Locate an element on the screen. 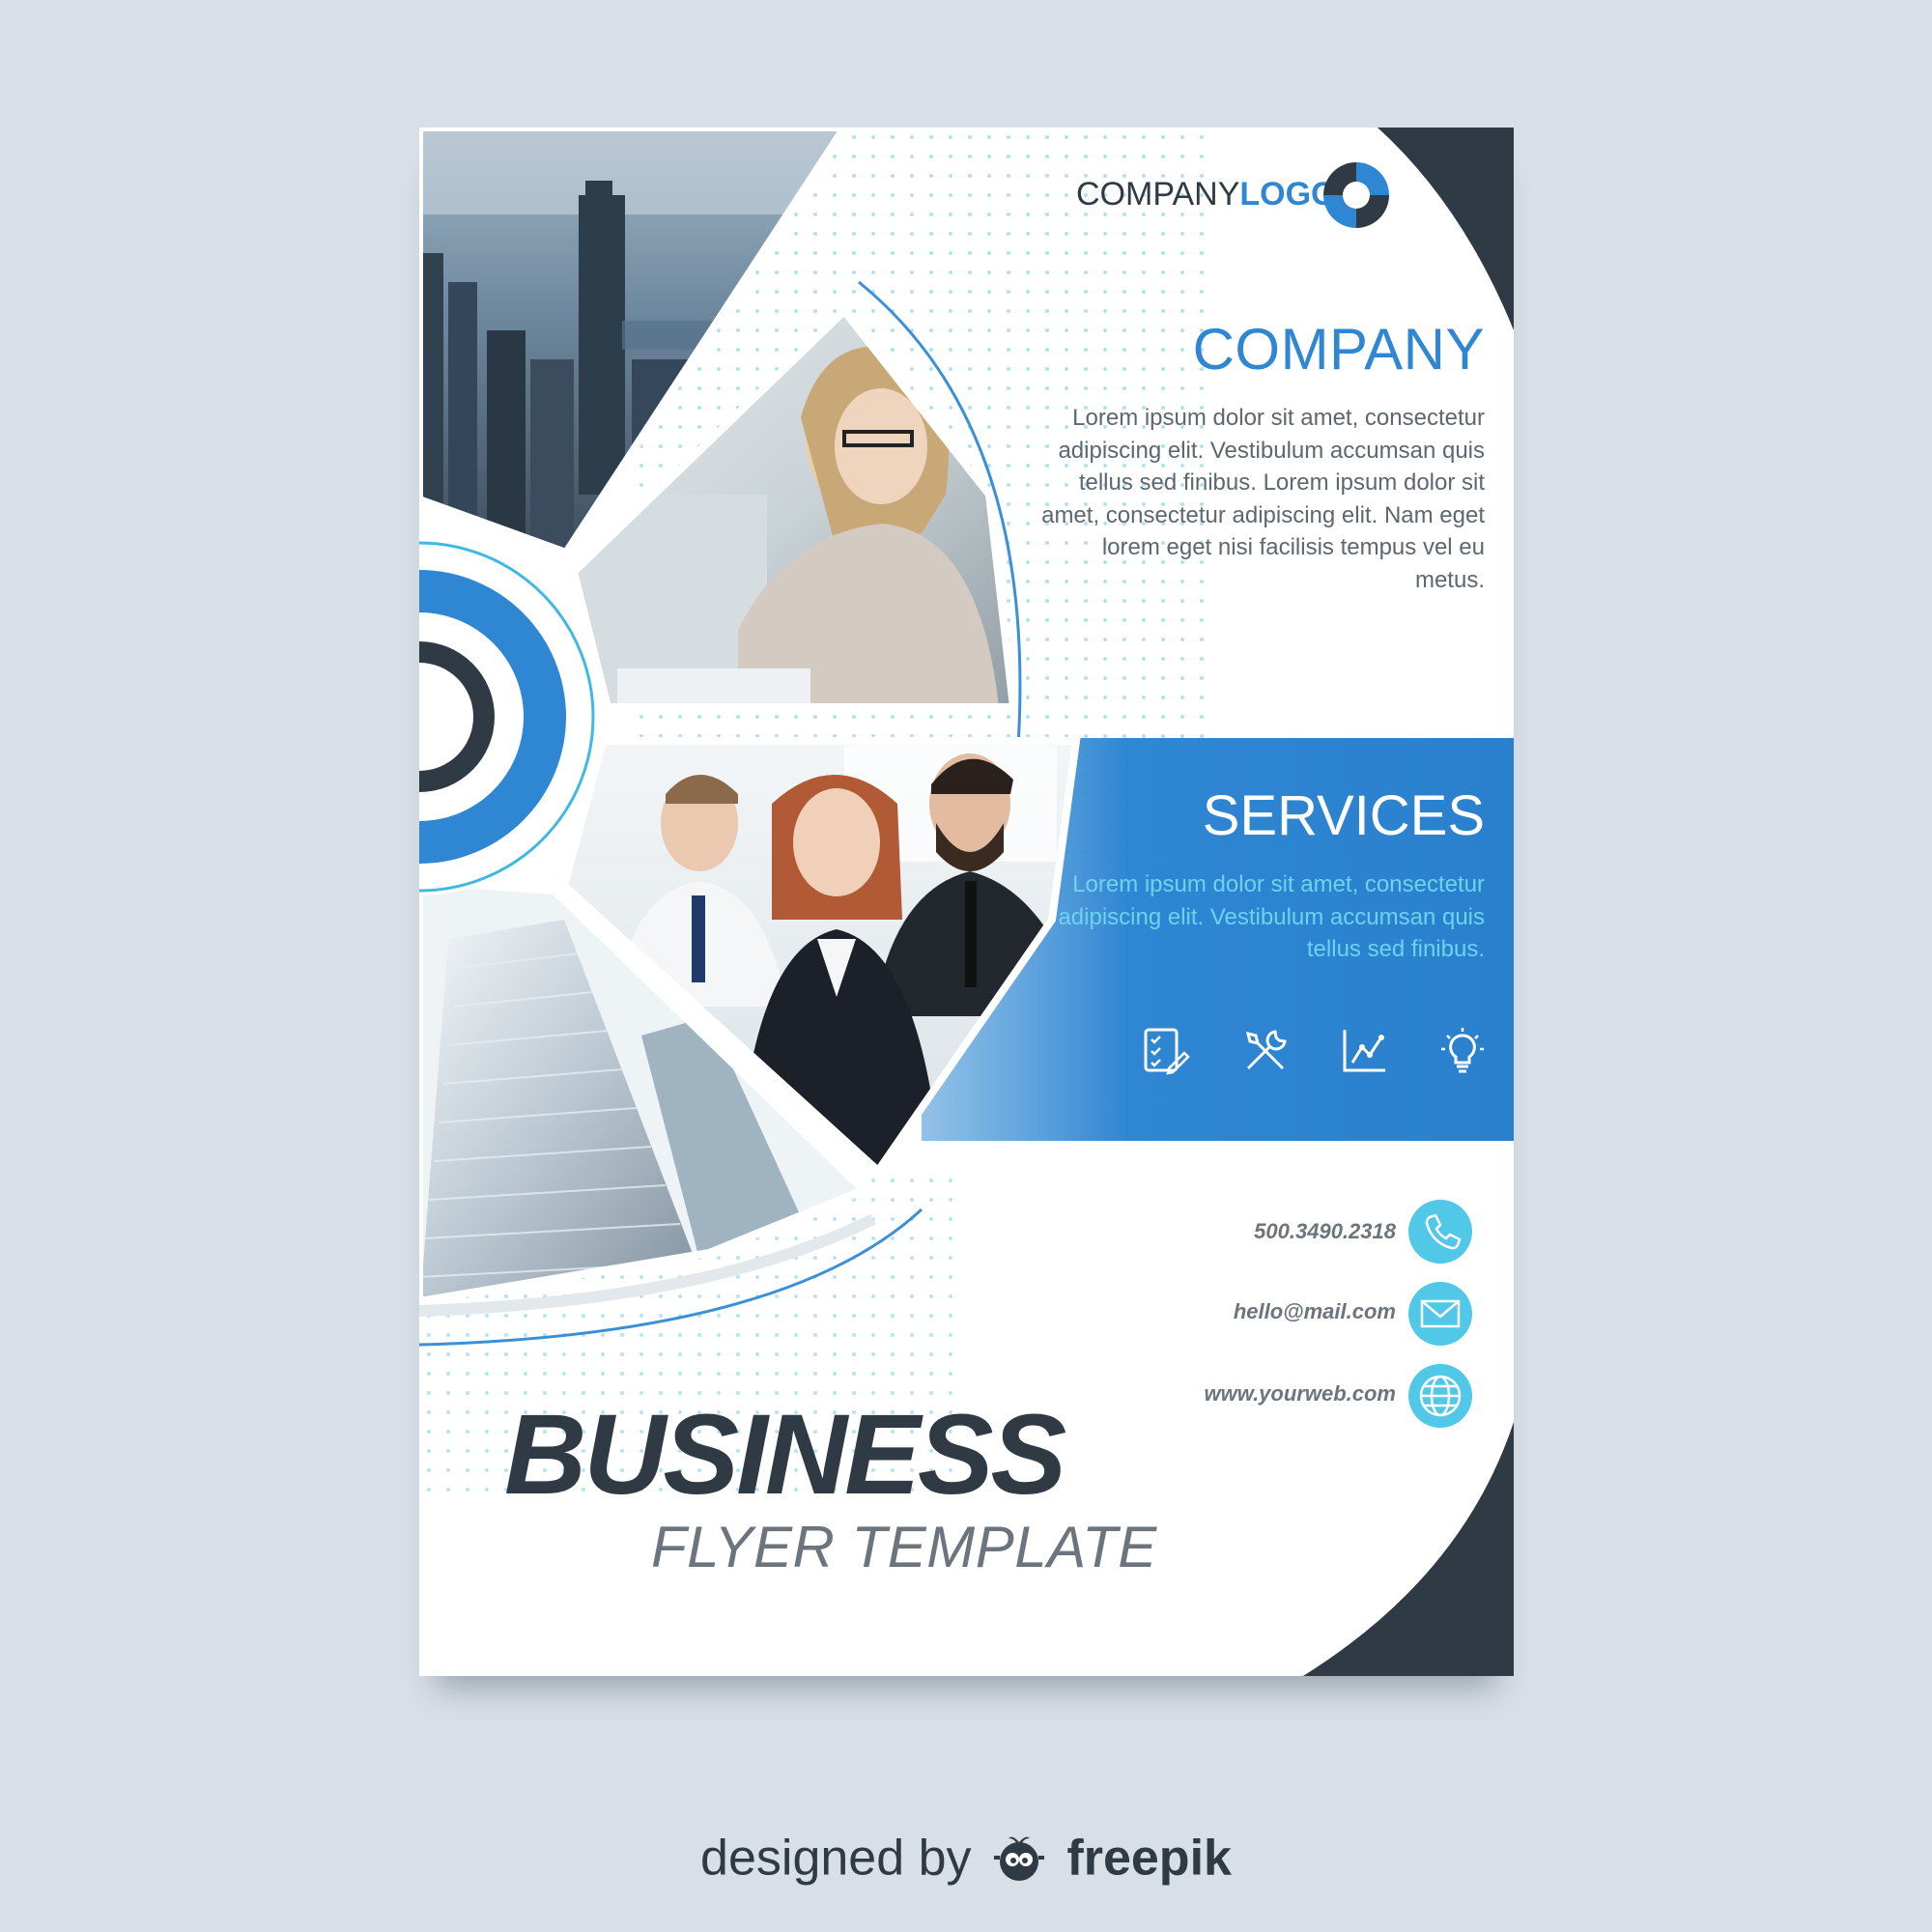  email-address: hello@mail.com is located at coordinates (1314, 1311).